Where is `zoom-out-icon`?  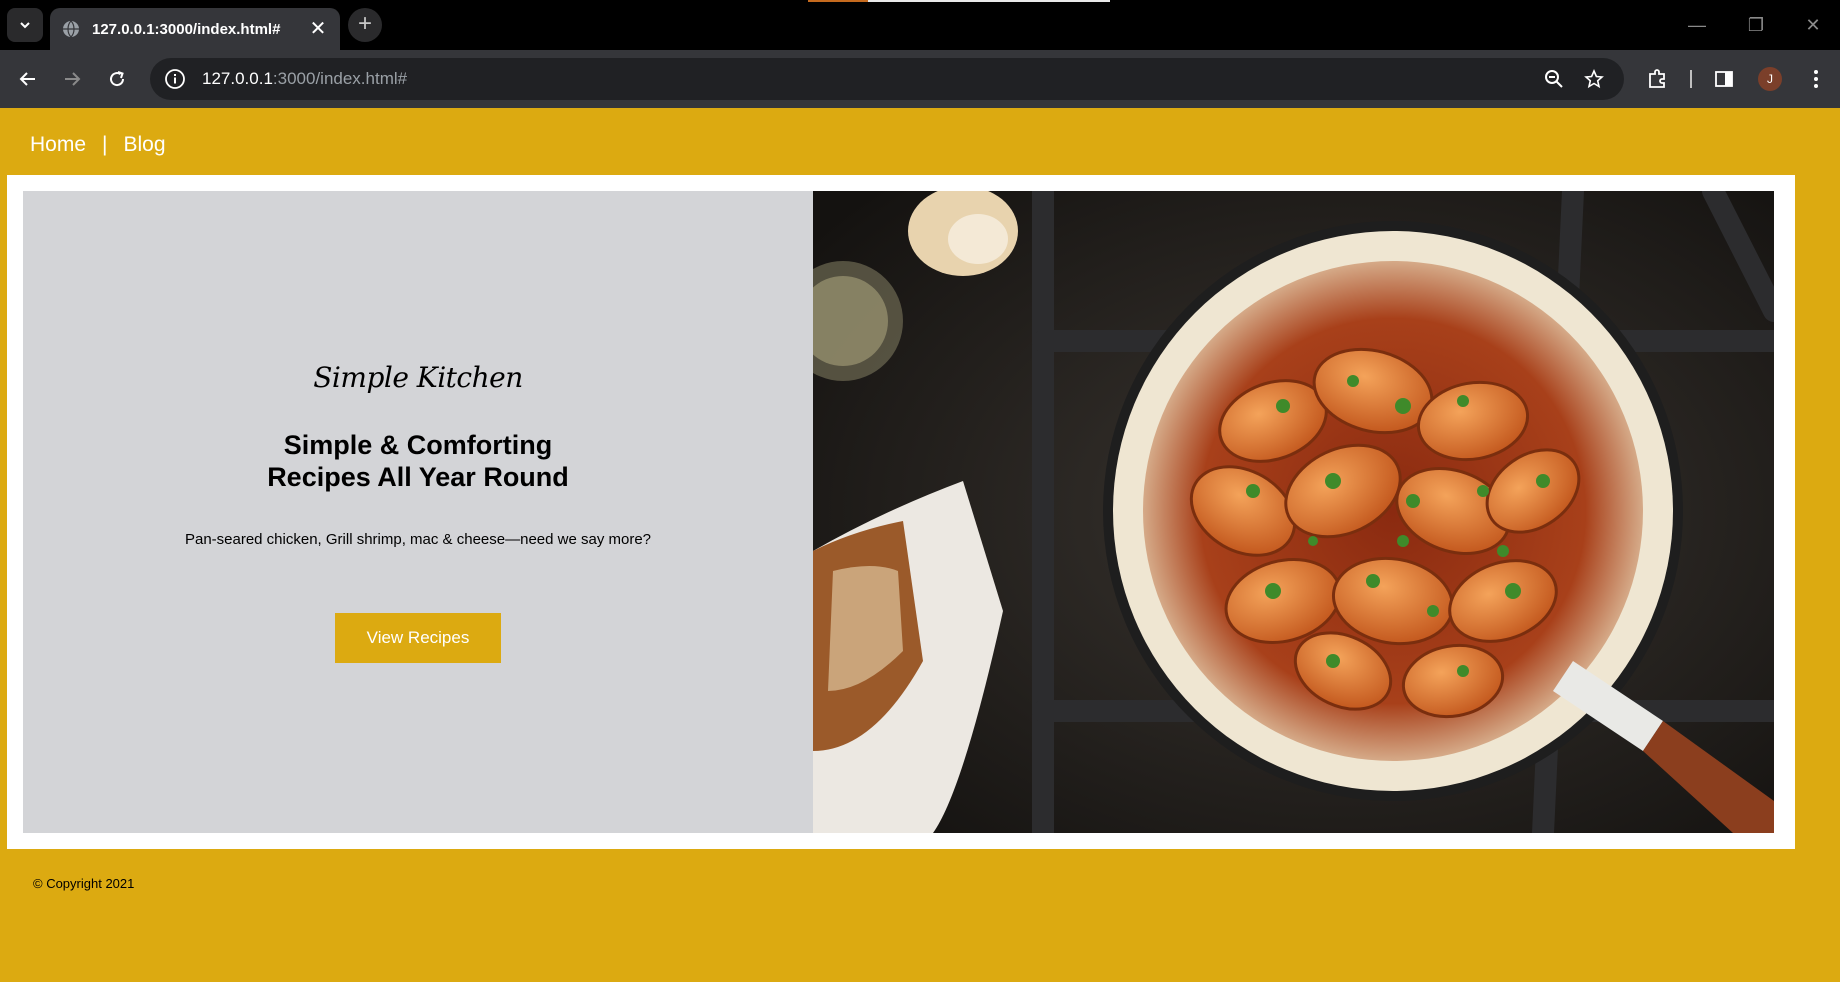 zoom-out-icon is located at coordinates (1554, 79).